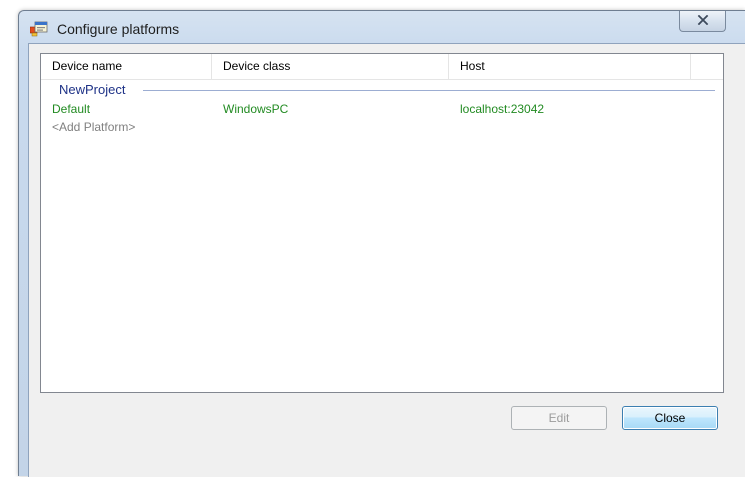  What do you see at coordinates (559, 418) in the screenshot?
I see `edit-button: Edit` at bounding box center [559, 418].